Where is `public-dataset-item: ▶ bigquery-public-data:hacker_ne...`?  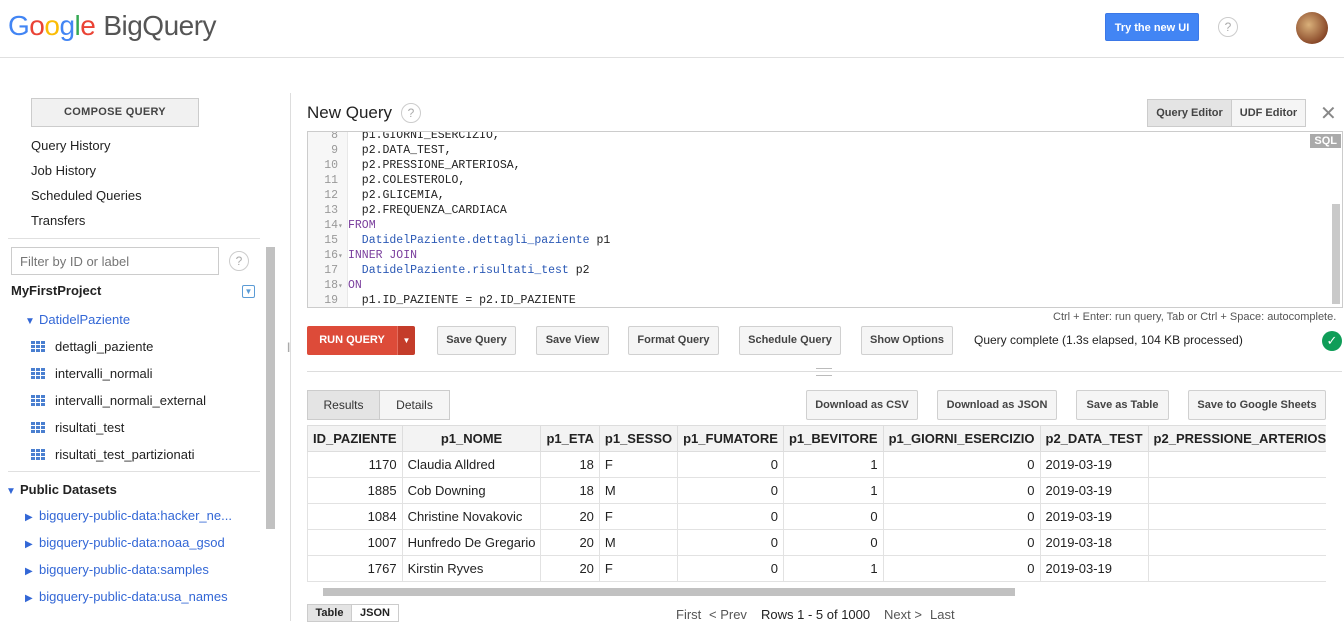 public-dataset-item: ▶ bigquery-public-data:hacker_ne... is located at coordinates (128, 515).